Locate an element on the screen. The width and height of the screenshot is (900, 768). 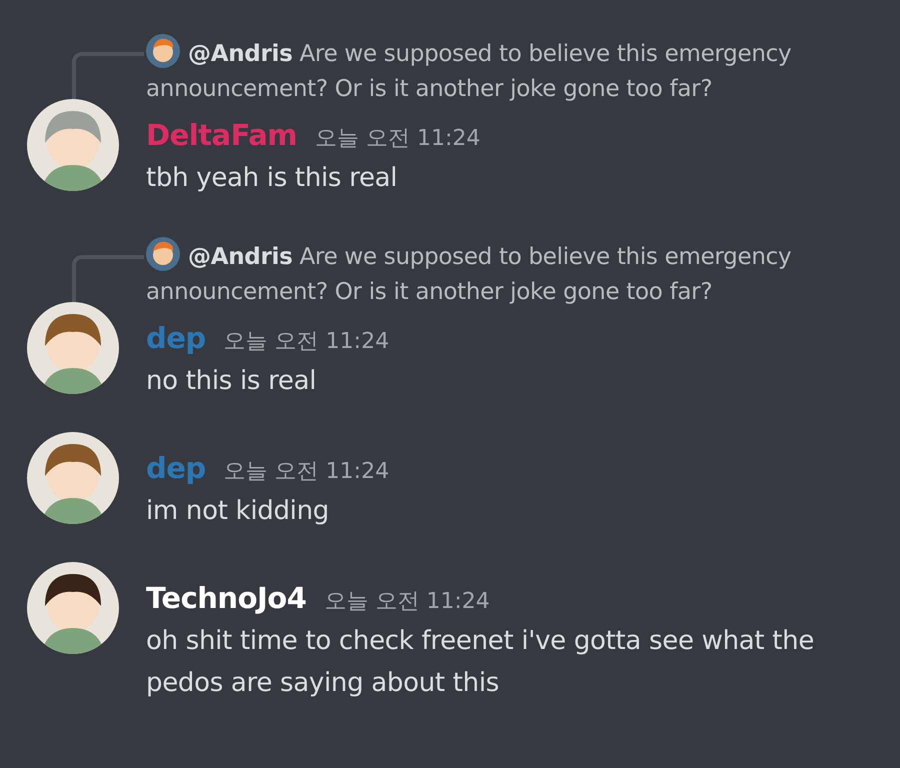
message-text: oh shit time to check freenet i've gotta see what the pedos are saying about this is located at coordinates (481, 662).